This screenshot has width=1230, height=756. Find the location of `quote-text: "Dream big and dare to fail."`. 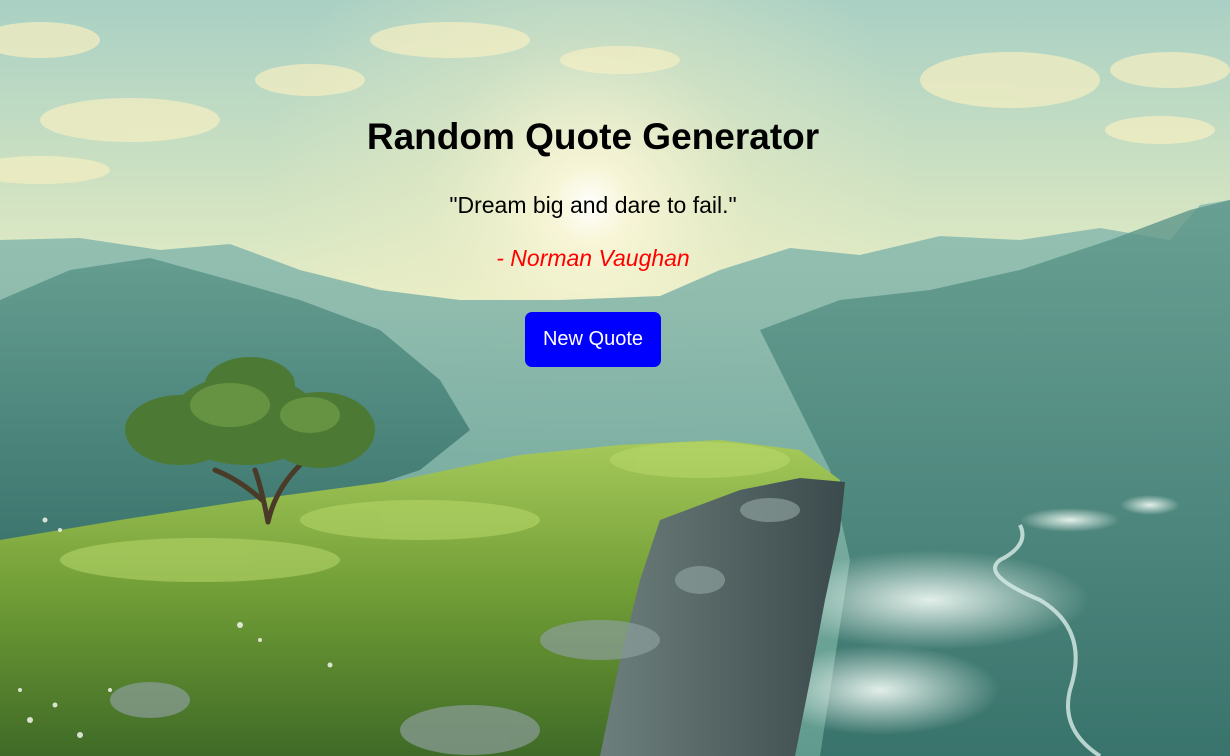

quote-text: "Dream big and dare to fail." is located at coordinates (593, 205).